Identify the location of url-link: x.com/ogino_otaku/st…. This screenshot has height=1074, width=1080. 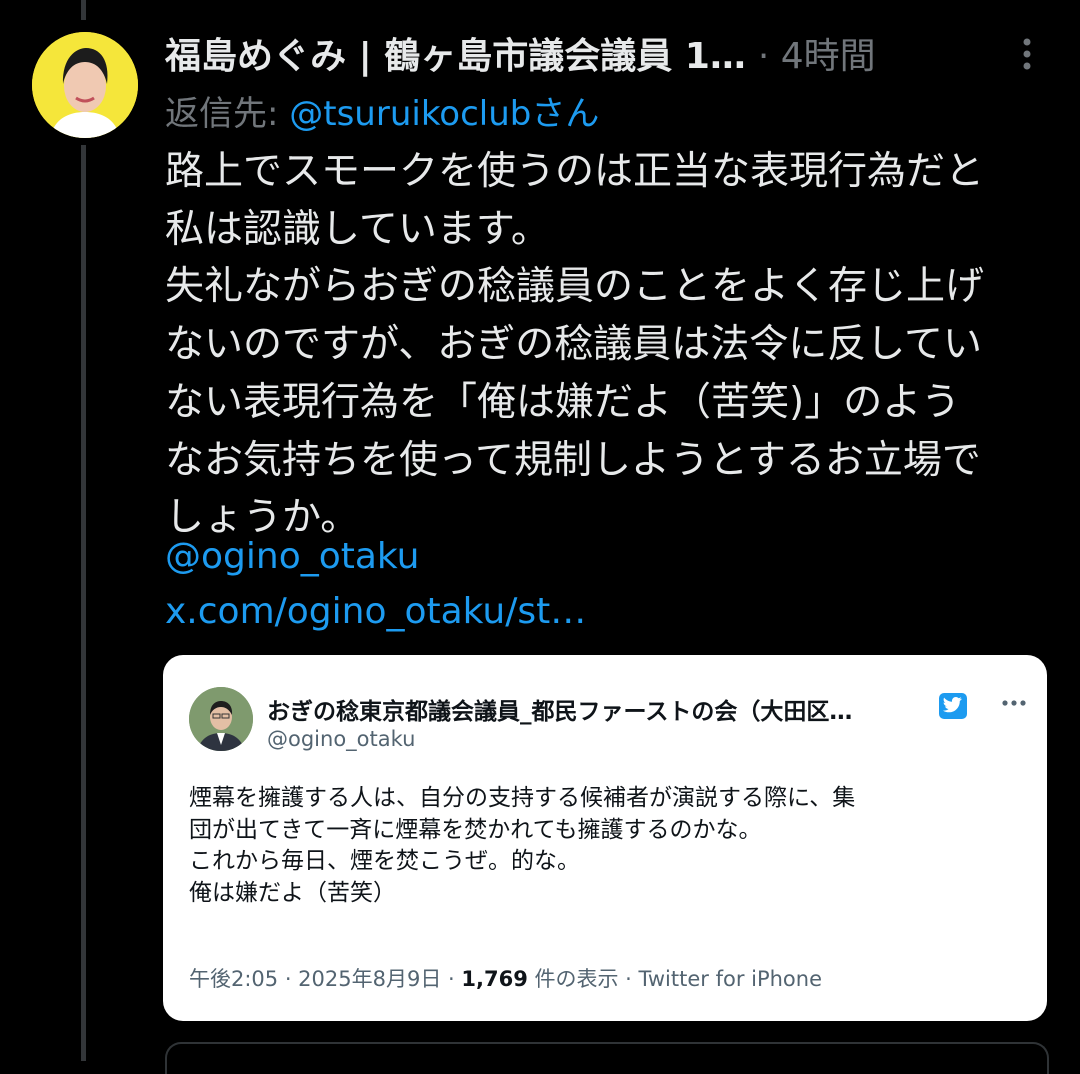
(375, 611).